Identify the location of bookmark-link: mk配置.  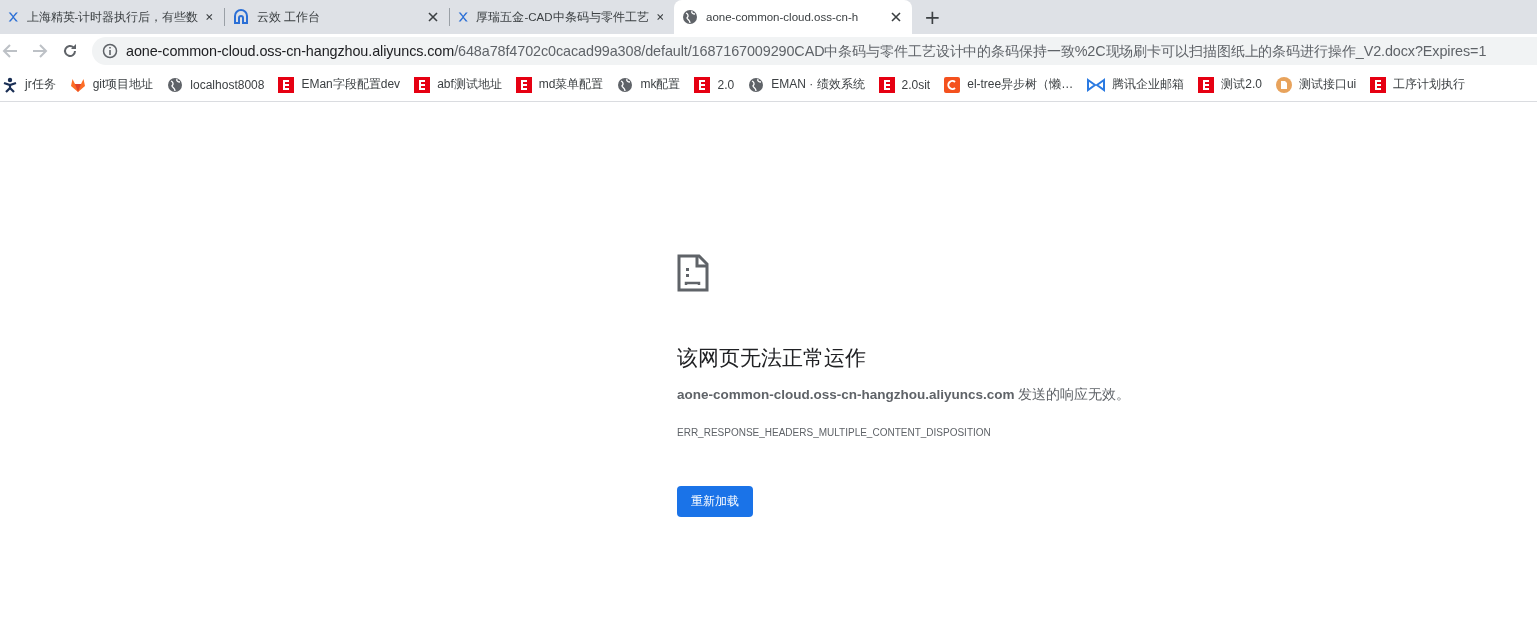
(660, 84).